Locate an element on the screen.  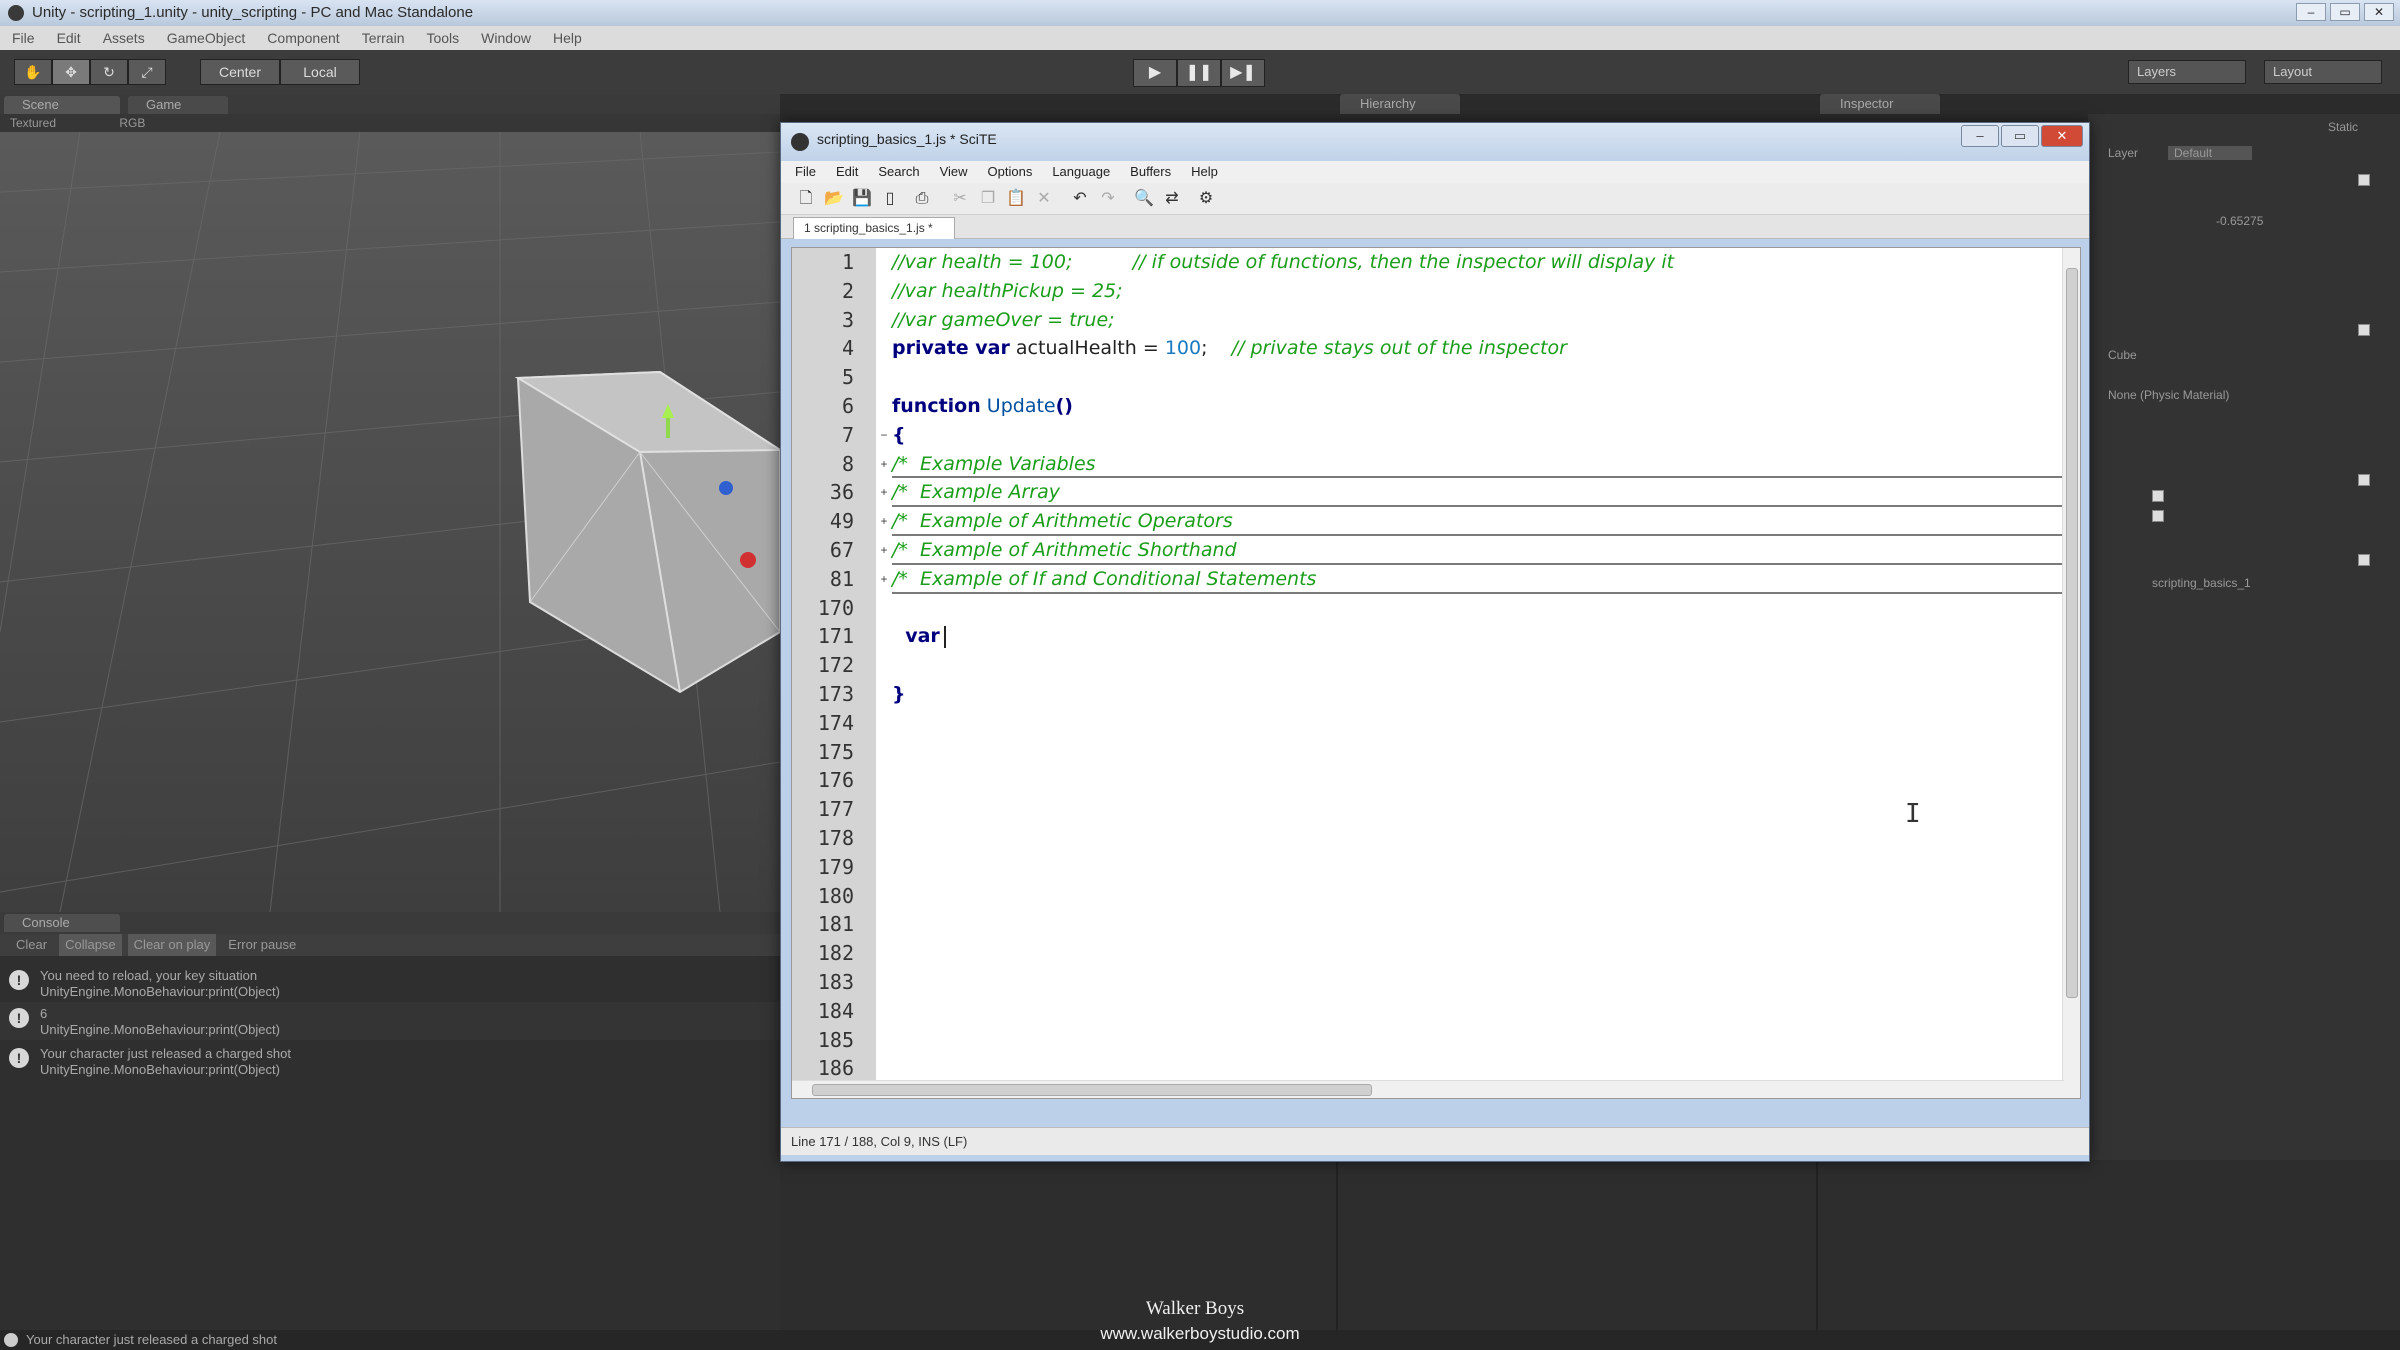
undo-icon: ↶ is located at coordinates (1080, 199).